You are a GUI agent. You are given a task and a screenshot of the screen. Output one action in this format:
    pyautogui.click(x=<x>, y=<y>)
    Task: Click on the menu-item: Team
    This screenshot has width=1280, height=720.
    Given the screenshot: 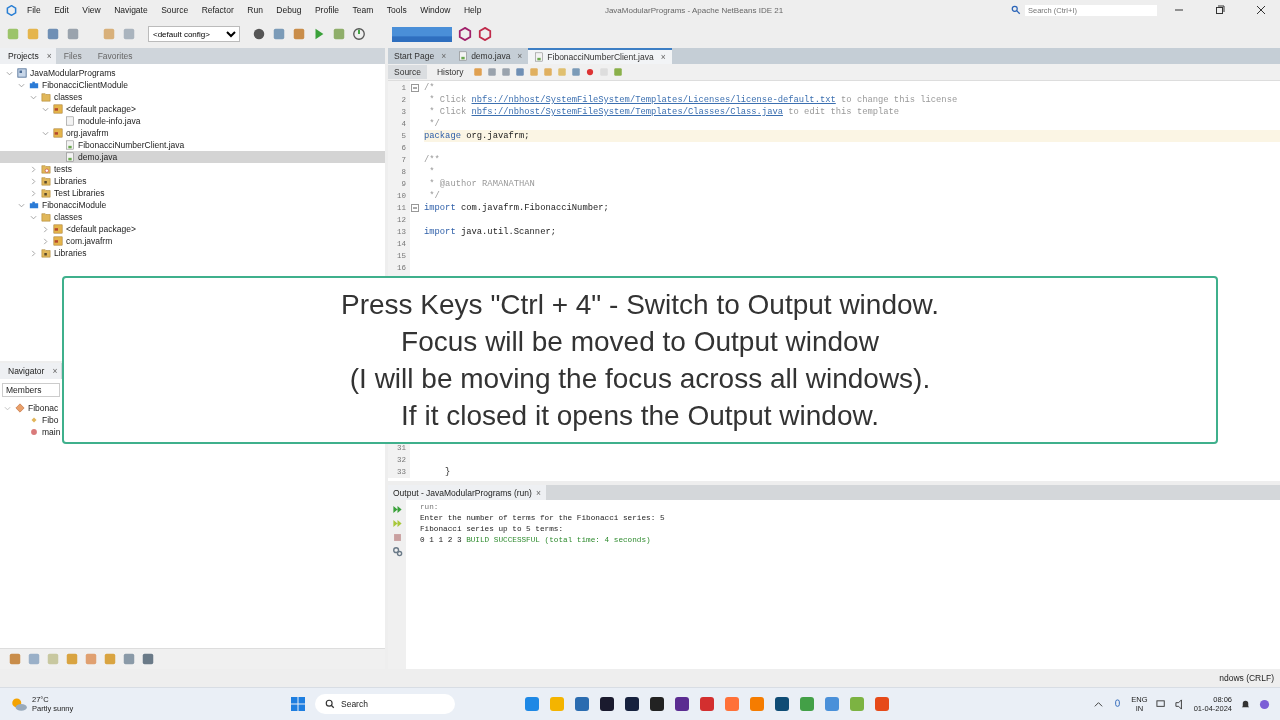 What is the action you would take?
    pyautogui.click(x=363, y=10)
    